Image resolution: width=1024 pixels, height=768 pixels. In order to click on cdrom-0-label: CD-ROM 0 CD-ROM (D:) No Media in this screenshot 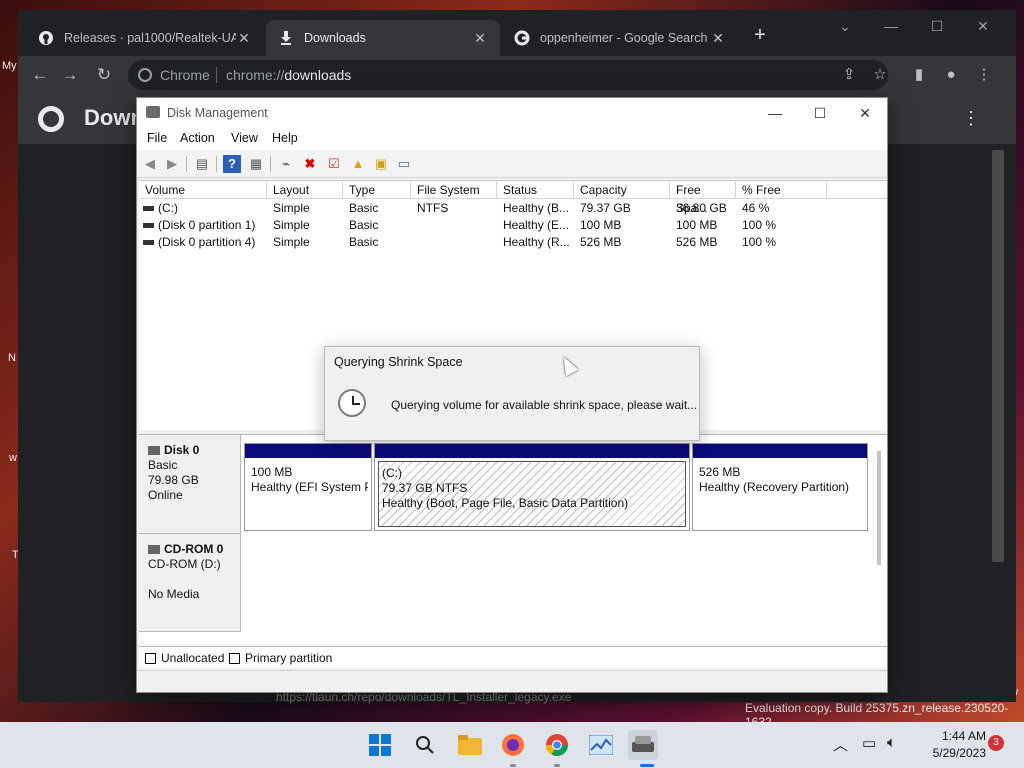, I will do `click(190, 583)`.